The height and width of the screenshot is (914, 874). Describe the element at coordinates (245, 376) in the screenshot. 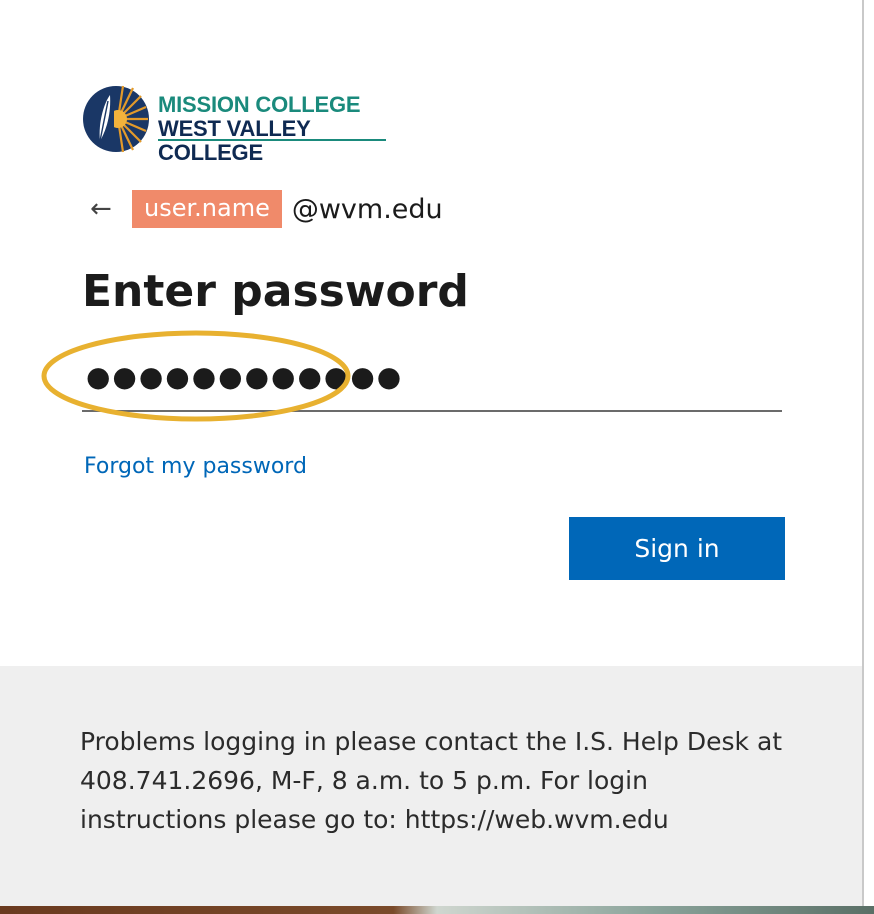

I see `password-masked-value: ●●●●●●●●●●●●` at that location.